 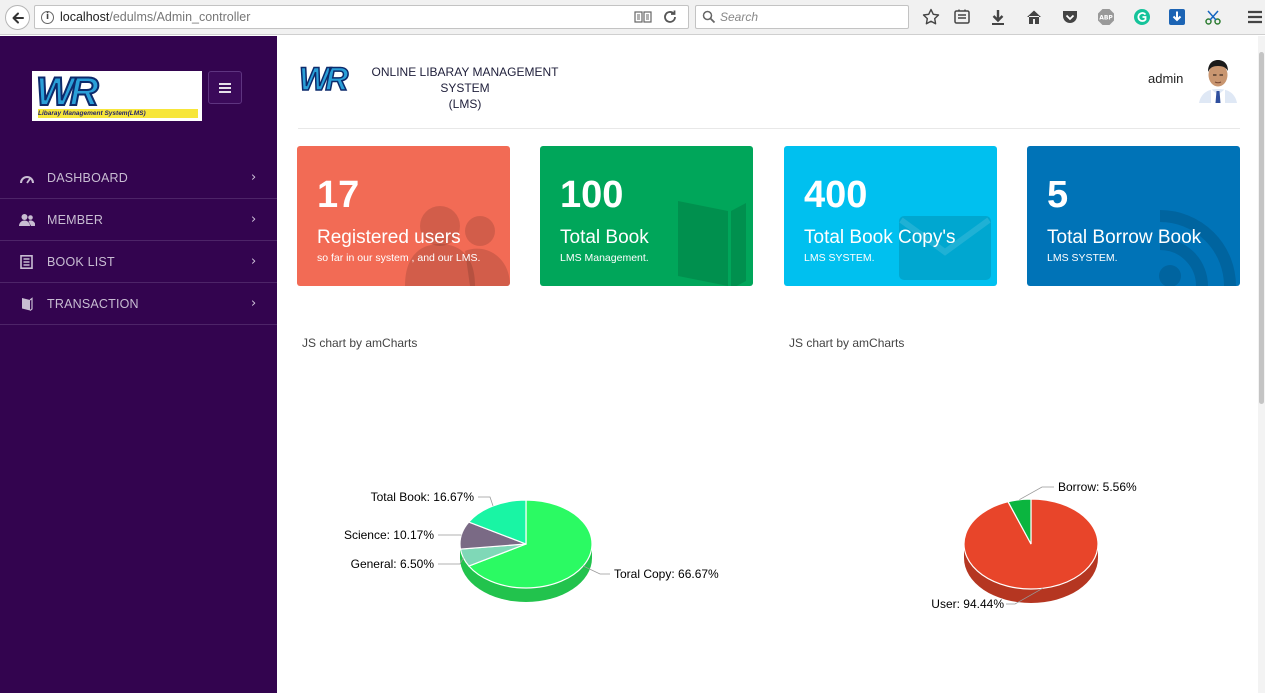 What do you see at coordinates (26, 262) in the screenshot?
I see `list-icon` at bounding box center [26, 262].